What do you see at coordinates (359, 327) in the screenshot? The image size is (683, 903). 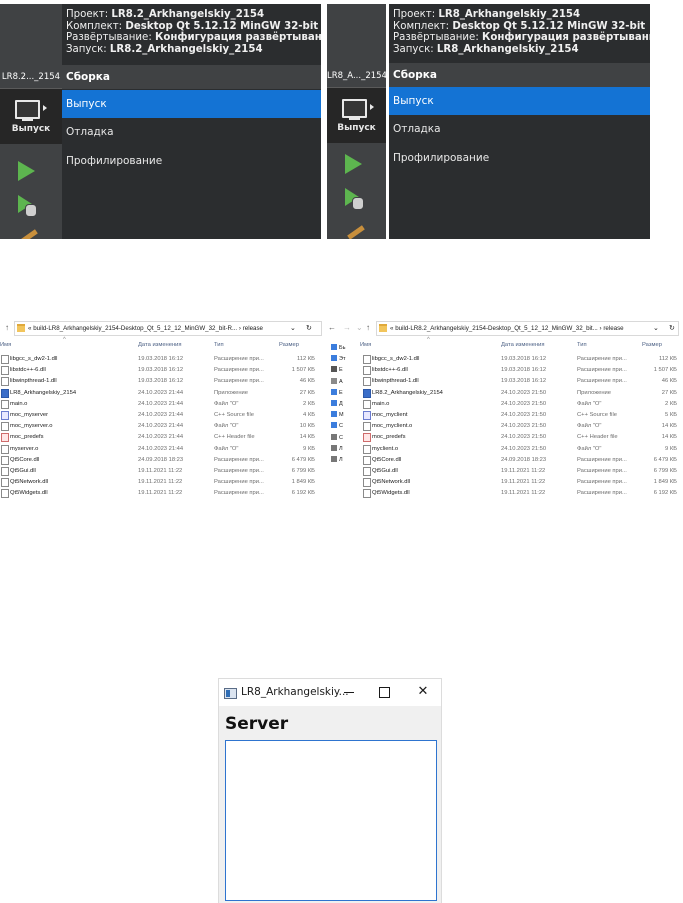 I see `recent-chevron-icon: ⌄` at bounding box center [359, 327].